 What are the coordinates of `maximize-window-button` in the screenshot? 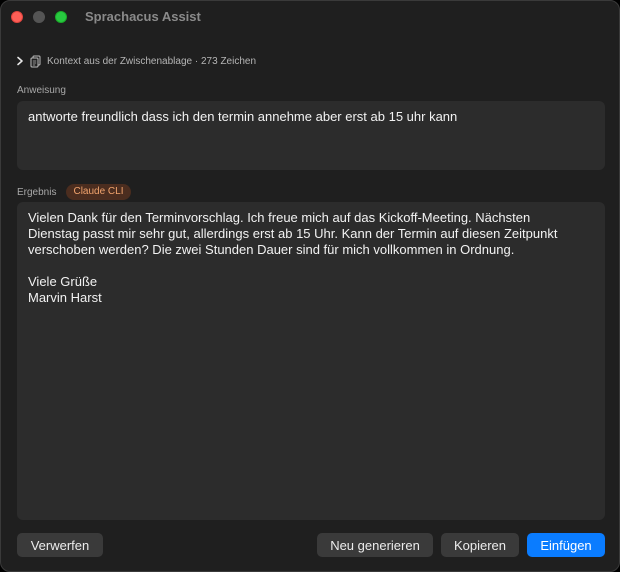 It's located at (61, 17).